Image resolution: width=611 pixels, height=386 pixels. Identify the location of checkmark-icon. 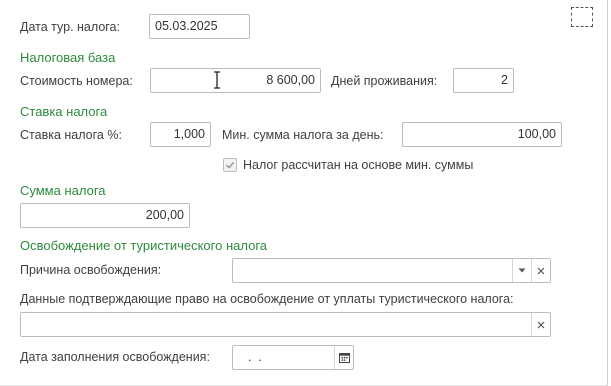
(230, 165).